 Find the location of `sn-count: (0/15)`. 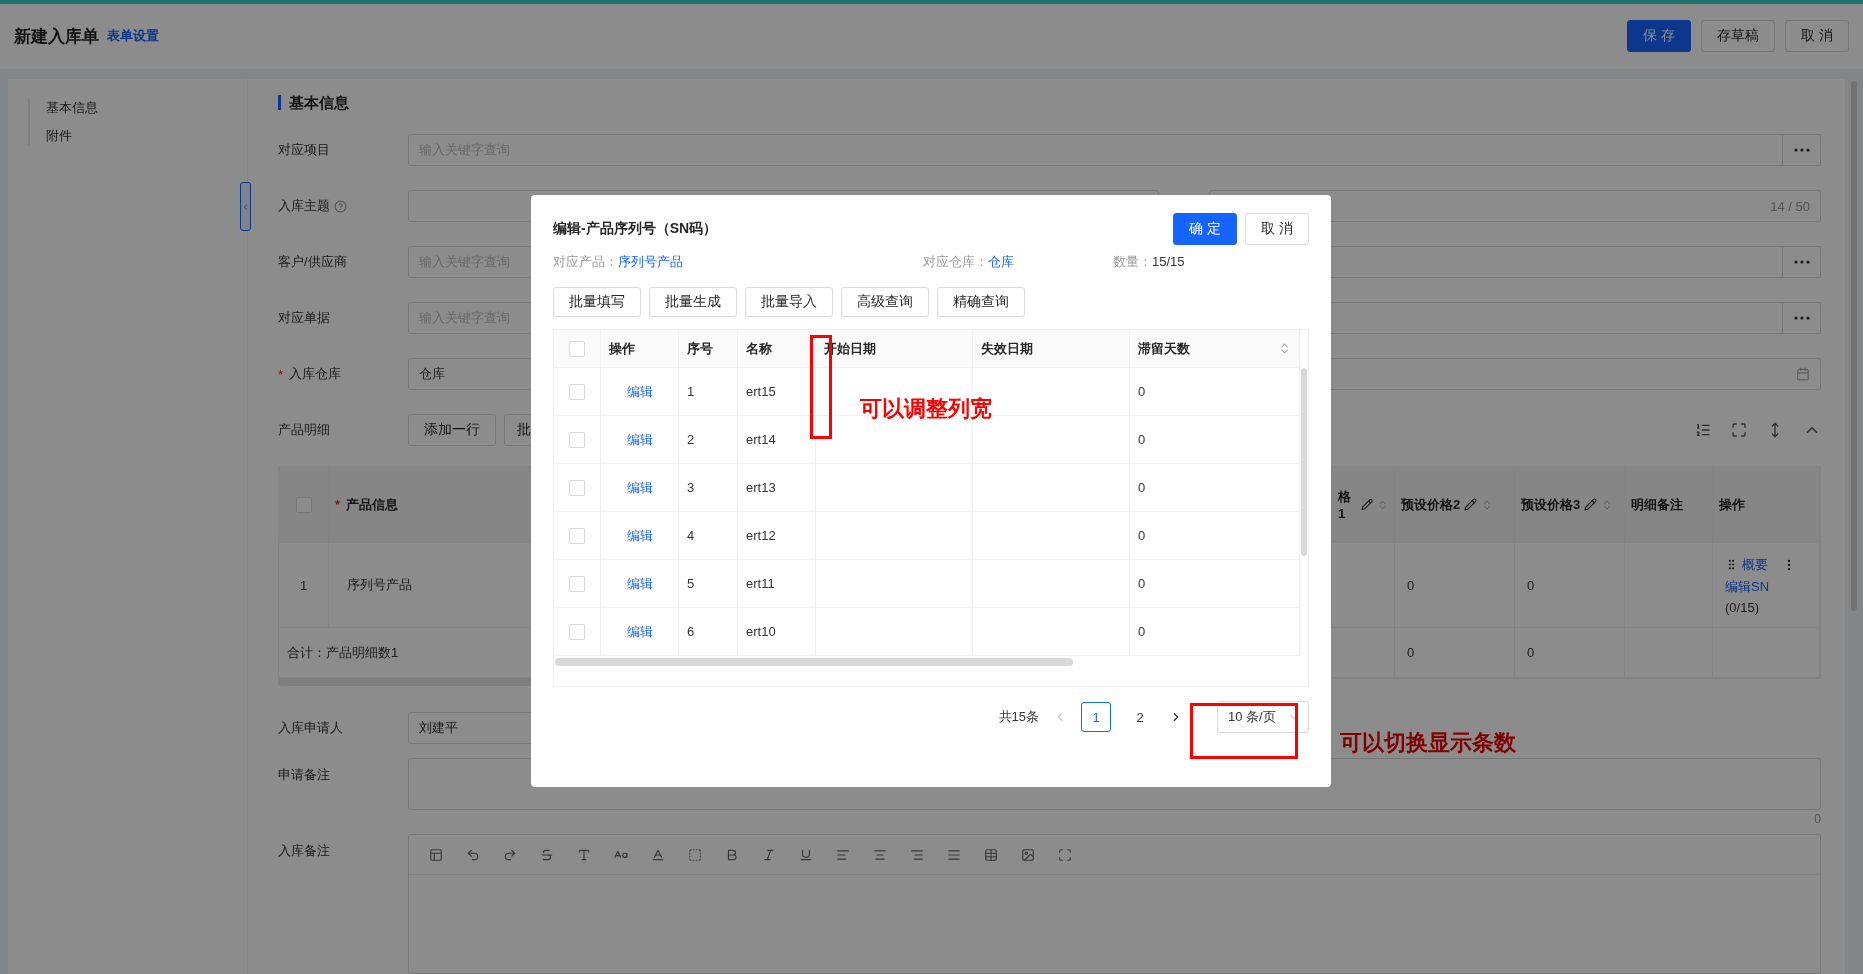

sn-count: (0/15) is located at coordinates (1742, 607).